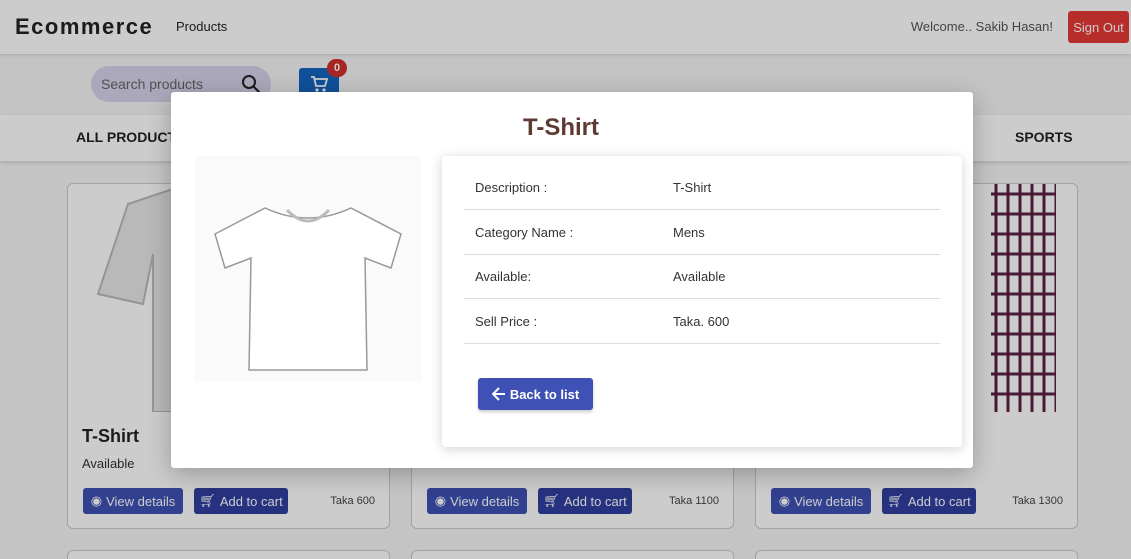 The width and height of the screenshot is (1131, 559). I want to click on detail-row-category: Category Name : Mens, so click(702, 233).